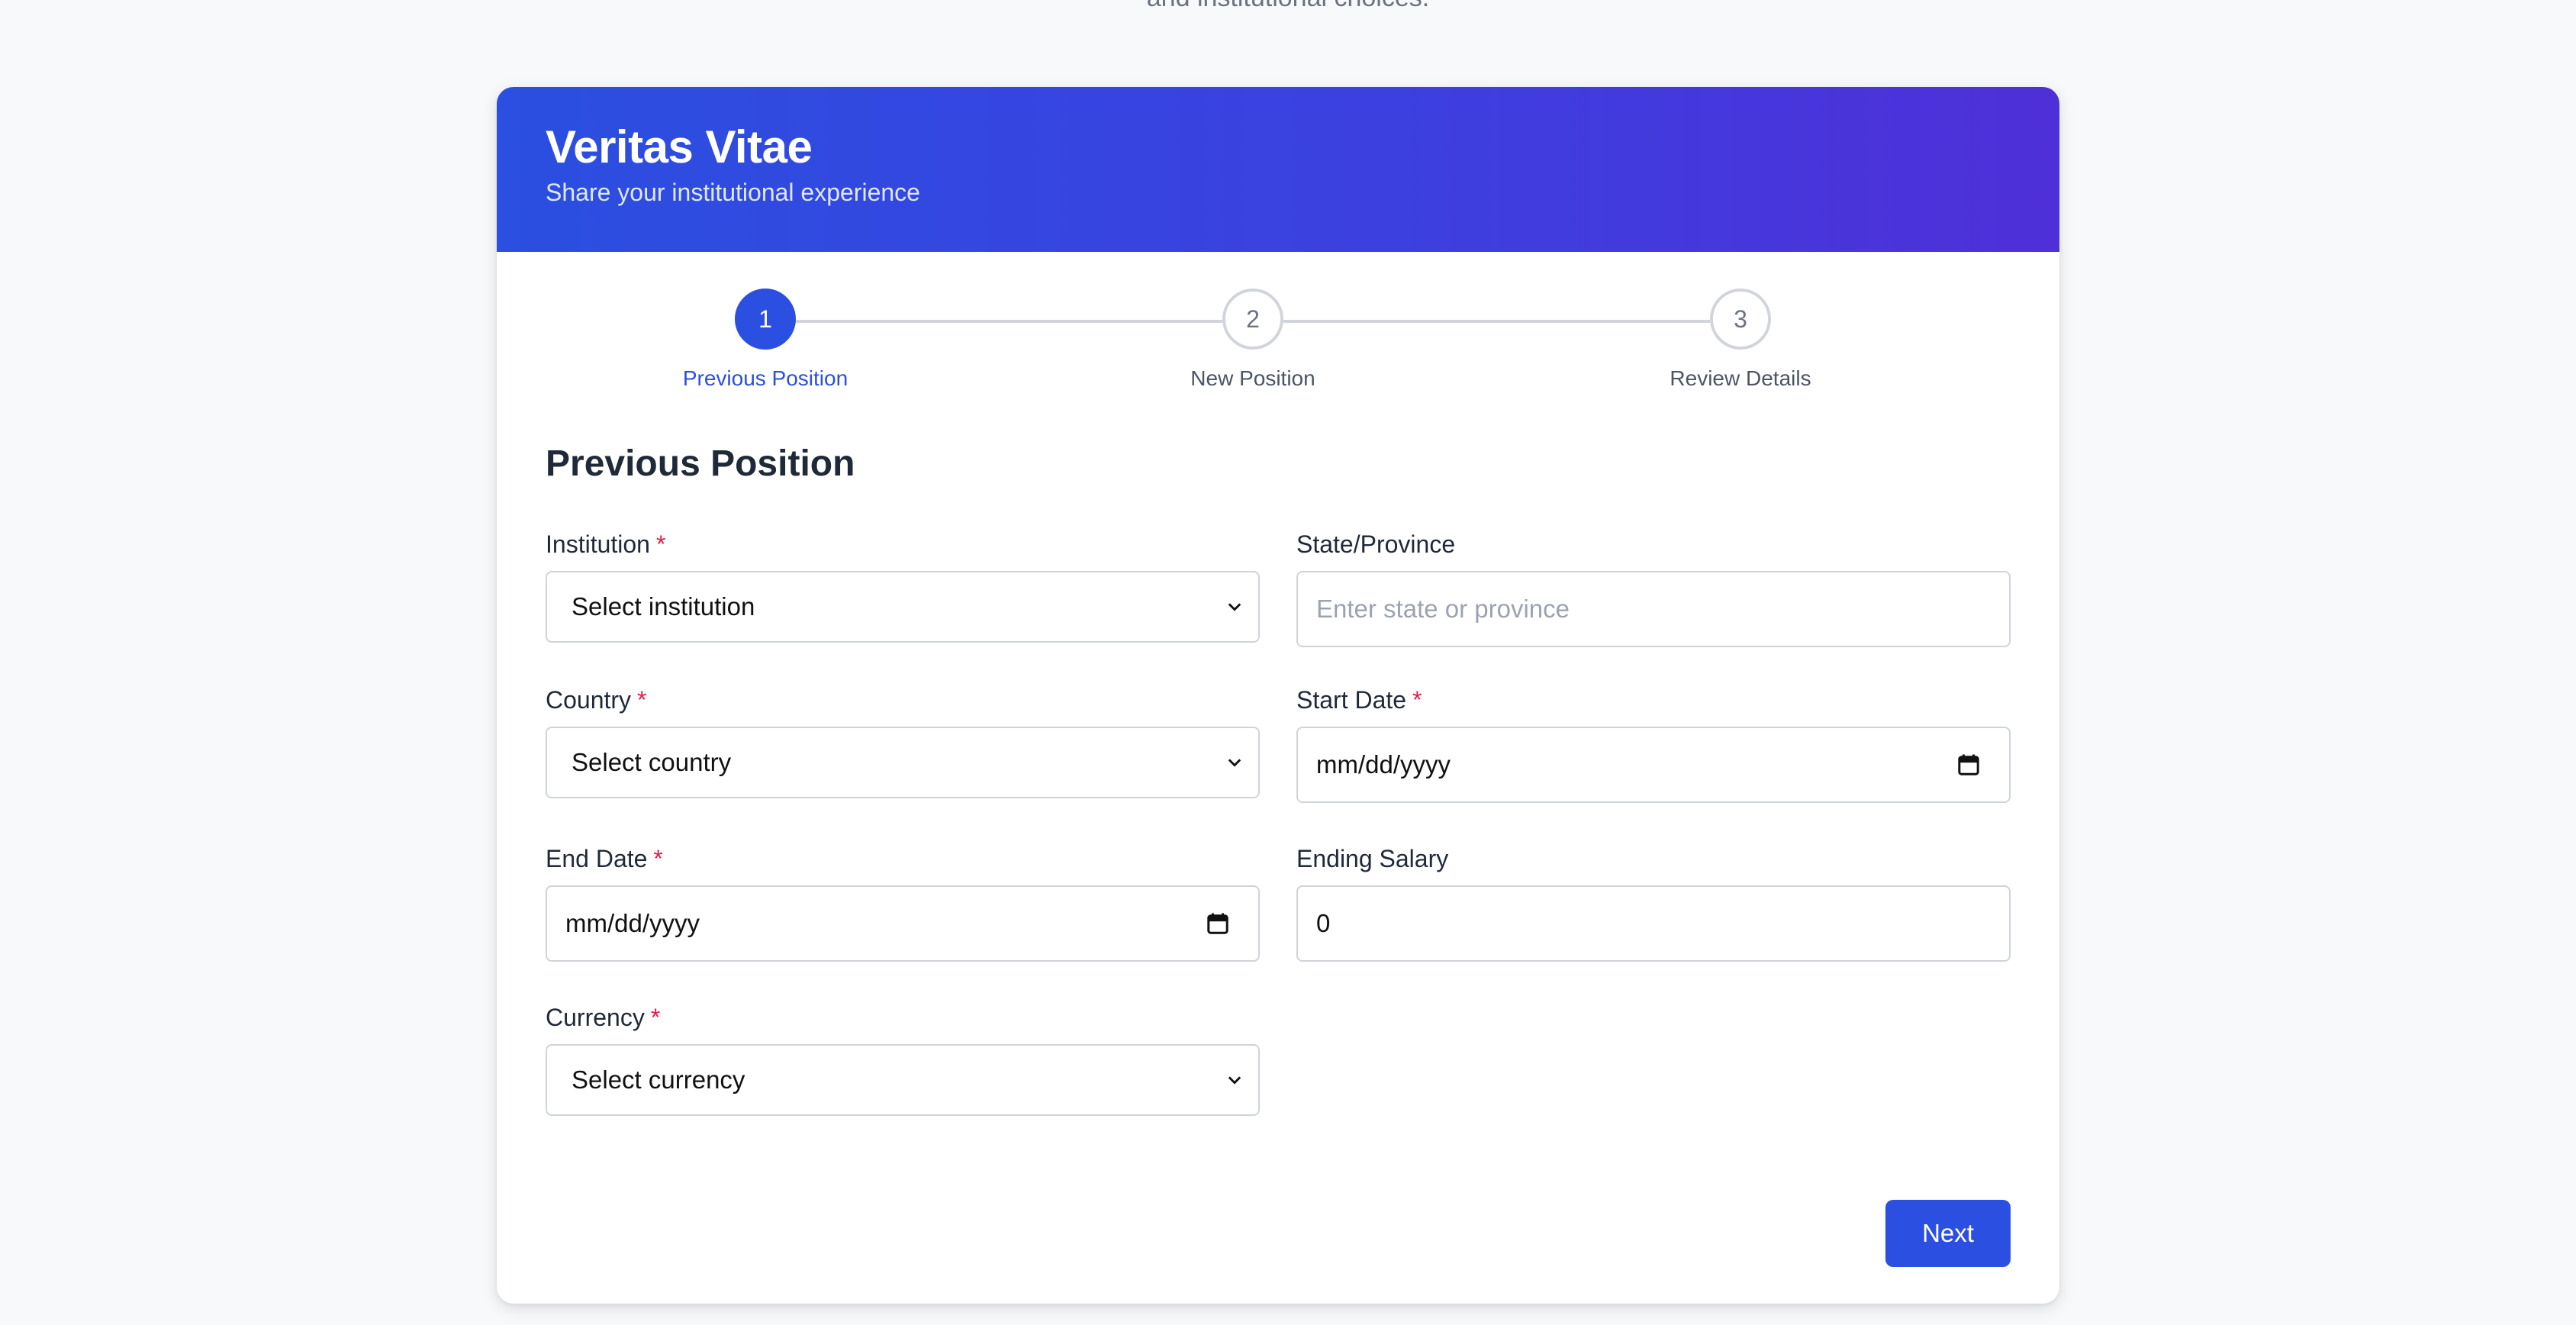 Image resolution: width=2576 pixels, height=1325 pixels. What do you see at coordinates (1653, 609) in the screenshot?
I see `state-input: Enter state or province` at bounding box center [1653, 609].